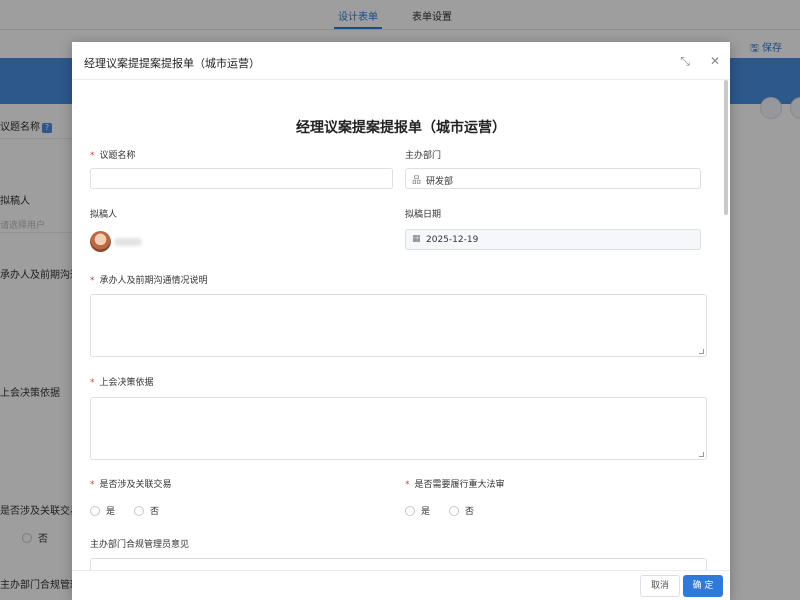 The width and height of the screenshot is (800, 600). What do you see at coordinates (172, 63) in the screenshot?
I see `modal-title: 经理议案提提案提报单（城市运营）` at bounding box center [172, 63].